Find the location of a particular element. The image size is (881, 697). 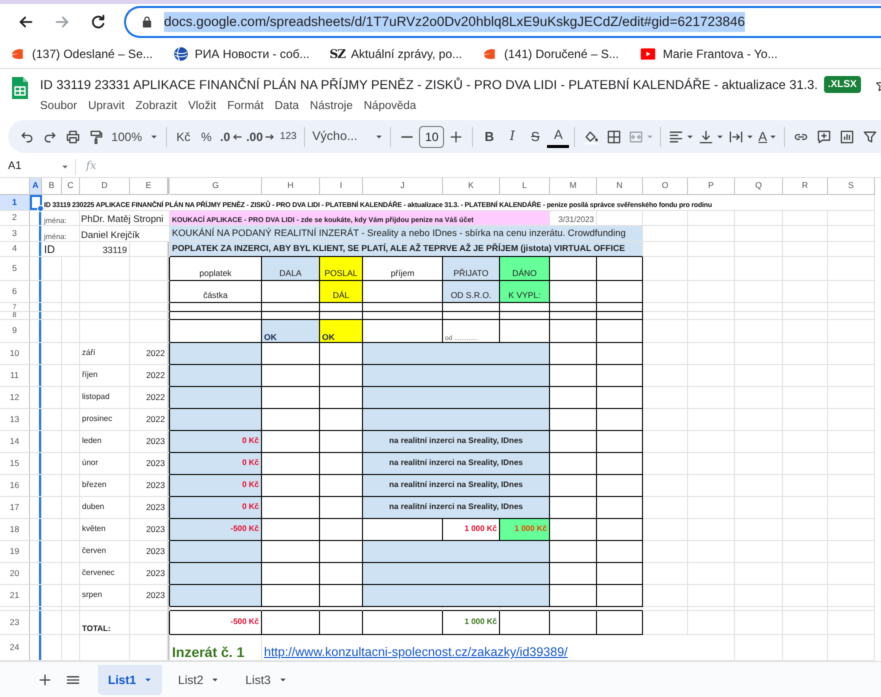

menu-item: Data is located at coordinates (286, 107).